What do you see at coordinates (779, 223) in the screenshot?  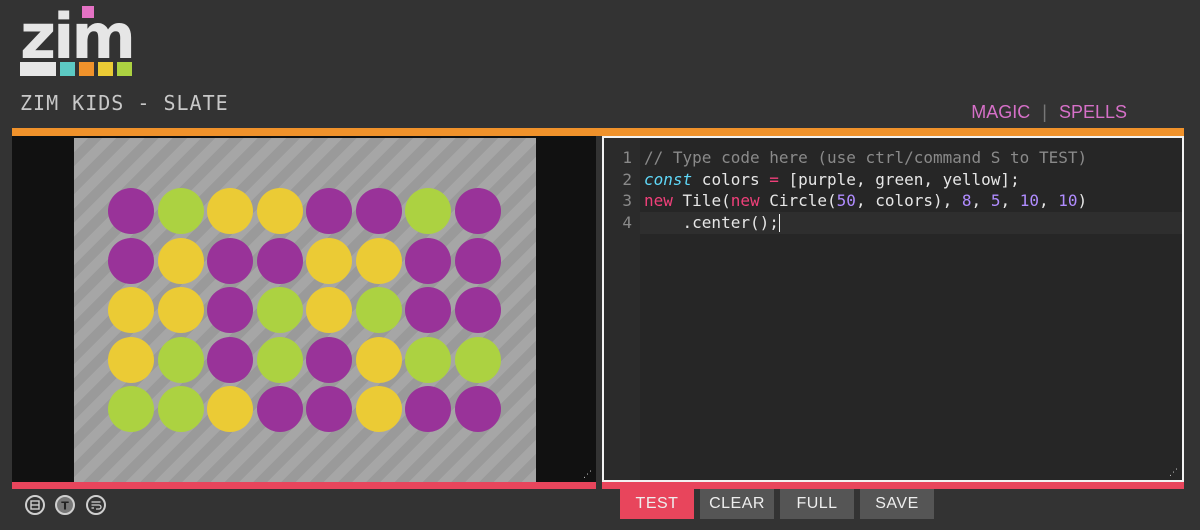 I see `text-cursor` at bounding box center [779, 223].